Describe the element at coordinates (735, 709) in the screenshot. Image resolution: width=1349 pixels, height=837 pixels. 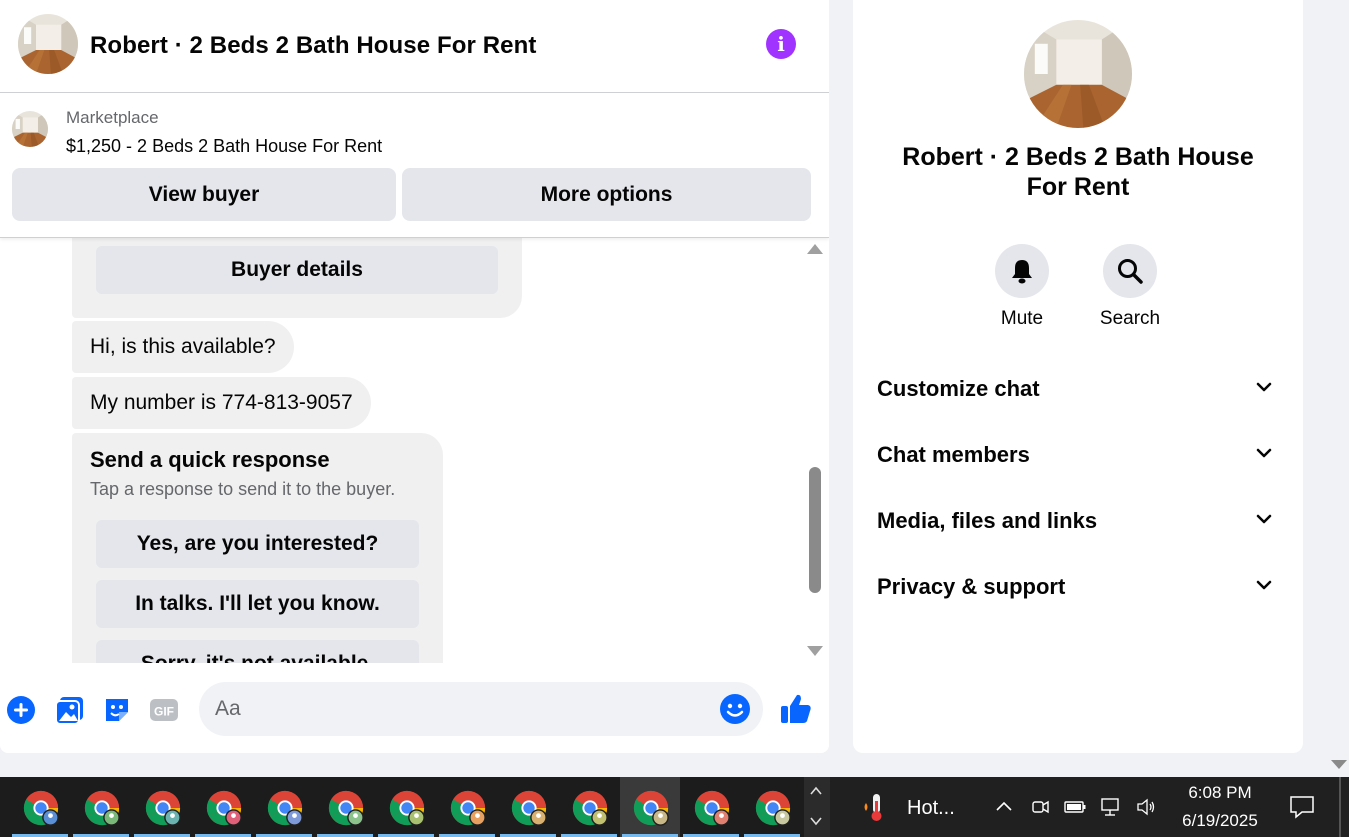
I see `emoji-icon` at that location.